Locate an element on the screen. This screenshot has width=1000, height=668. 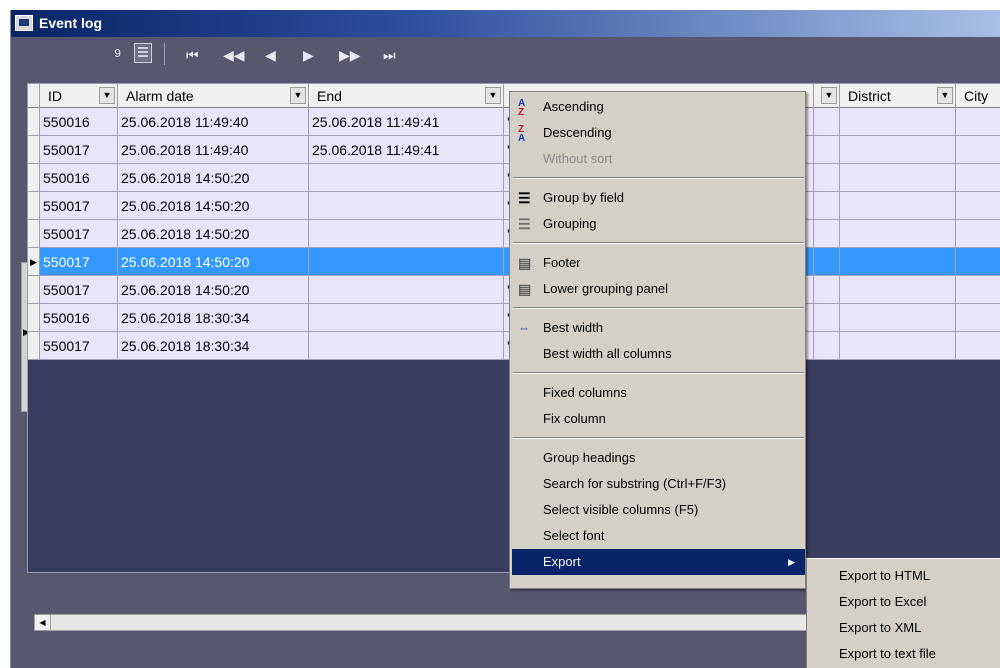
scroll-left-icon: ◀ is located at coordinates (43, 622).